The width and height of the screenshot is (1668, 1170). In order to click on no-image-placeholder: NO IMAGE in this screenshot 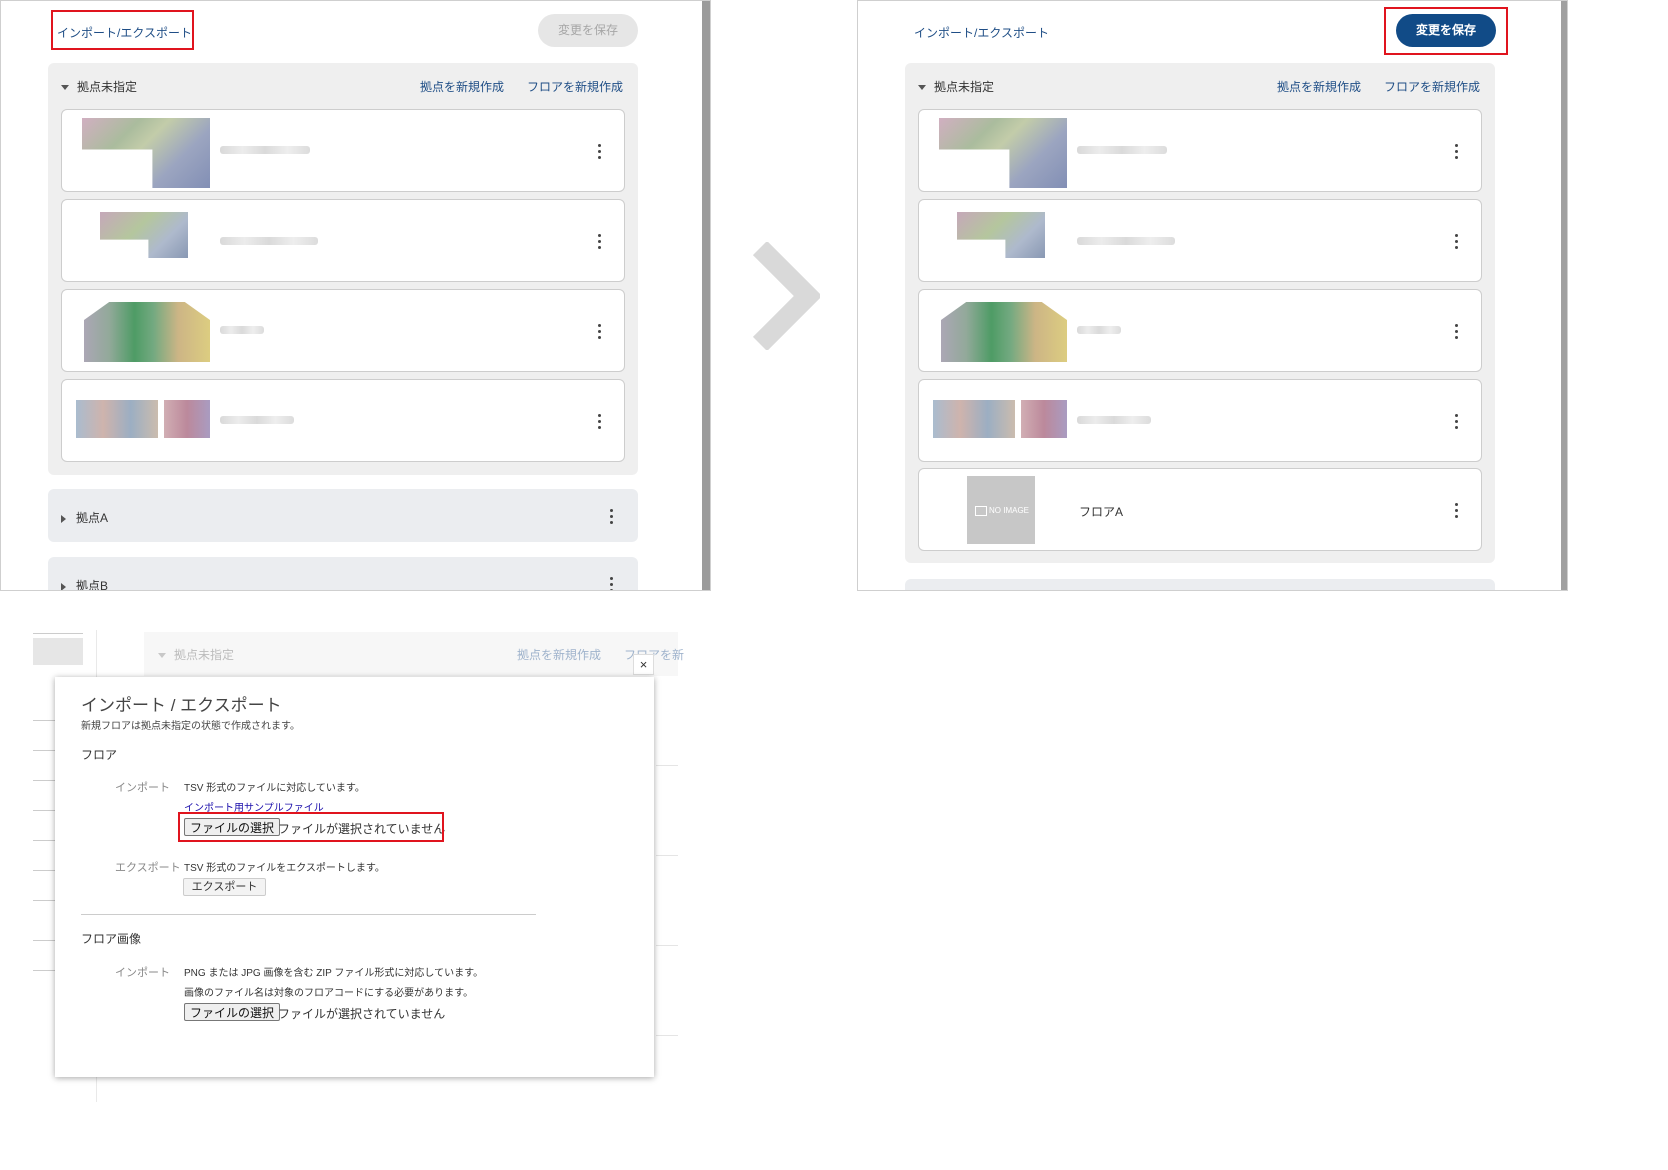, I will do `click(1001, 510)`.